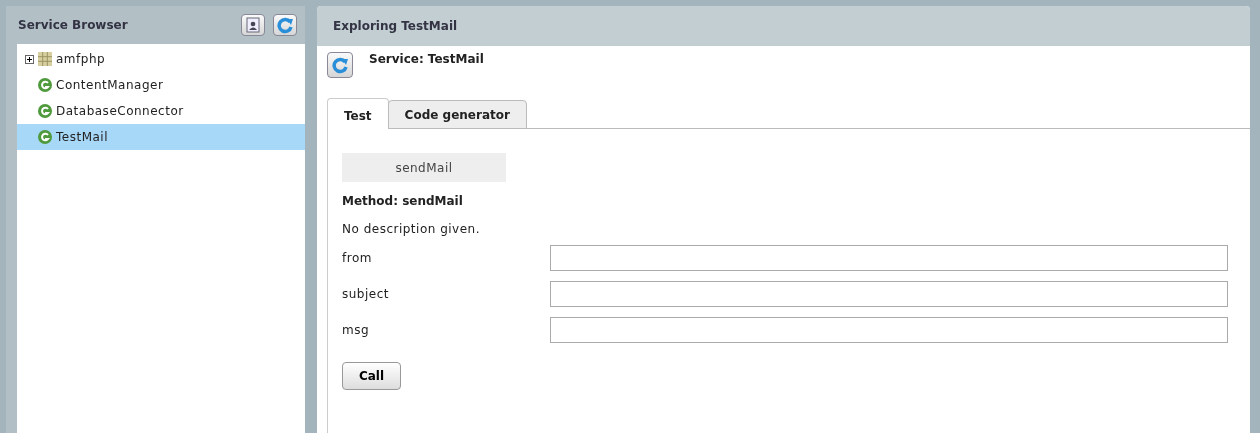 The image size is (1260, 433). I want to click on user-icon, so click(253, 25).